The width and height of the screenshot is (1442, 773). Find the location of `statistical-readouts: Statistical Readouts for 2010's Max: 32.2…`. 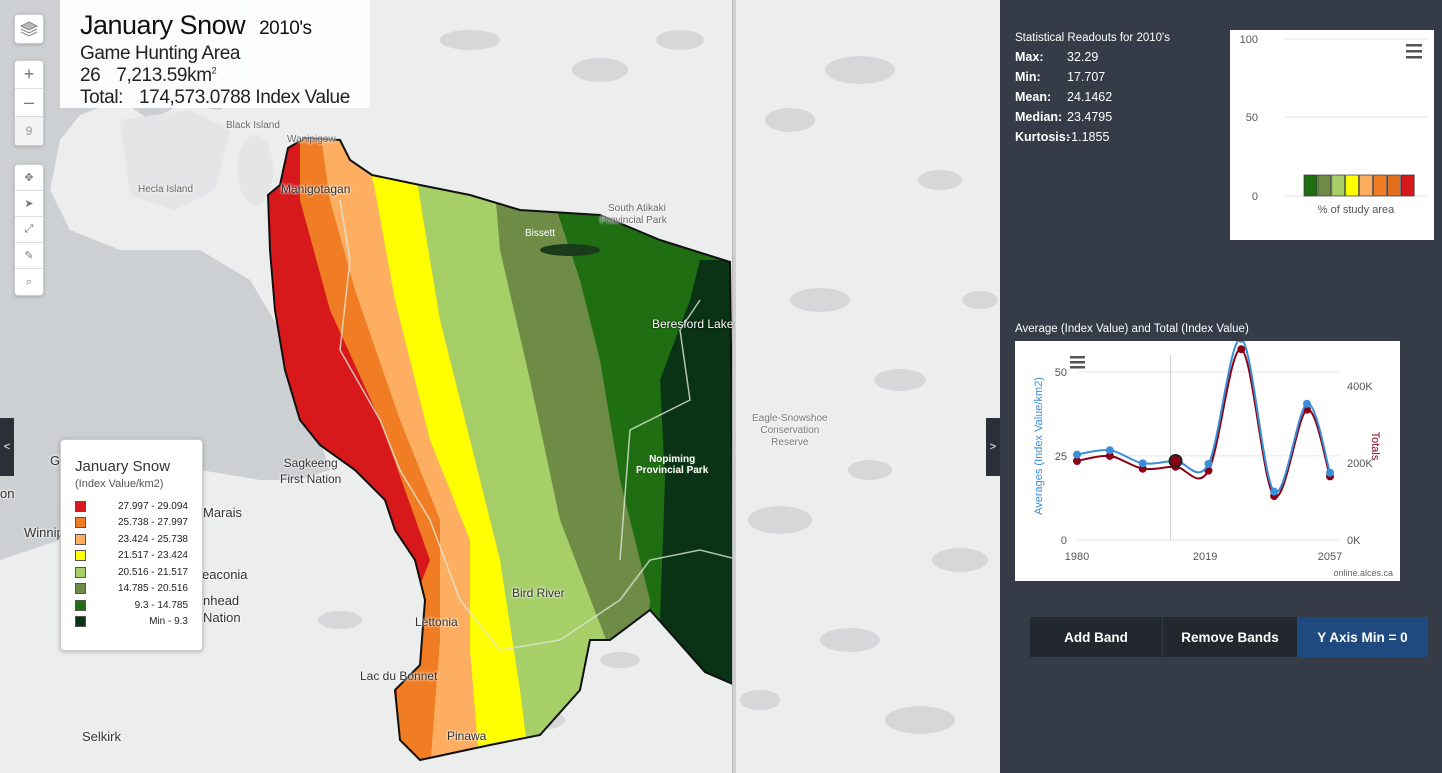

statistical-readouts: Statistical Readouts for 2010's Max: 32.2… is located at coordinates (1092, 91).